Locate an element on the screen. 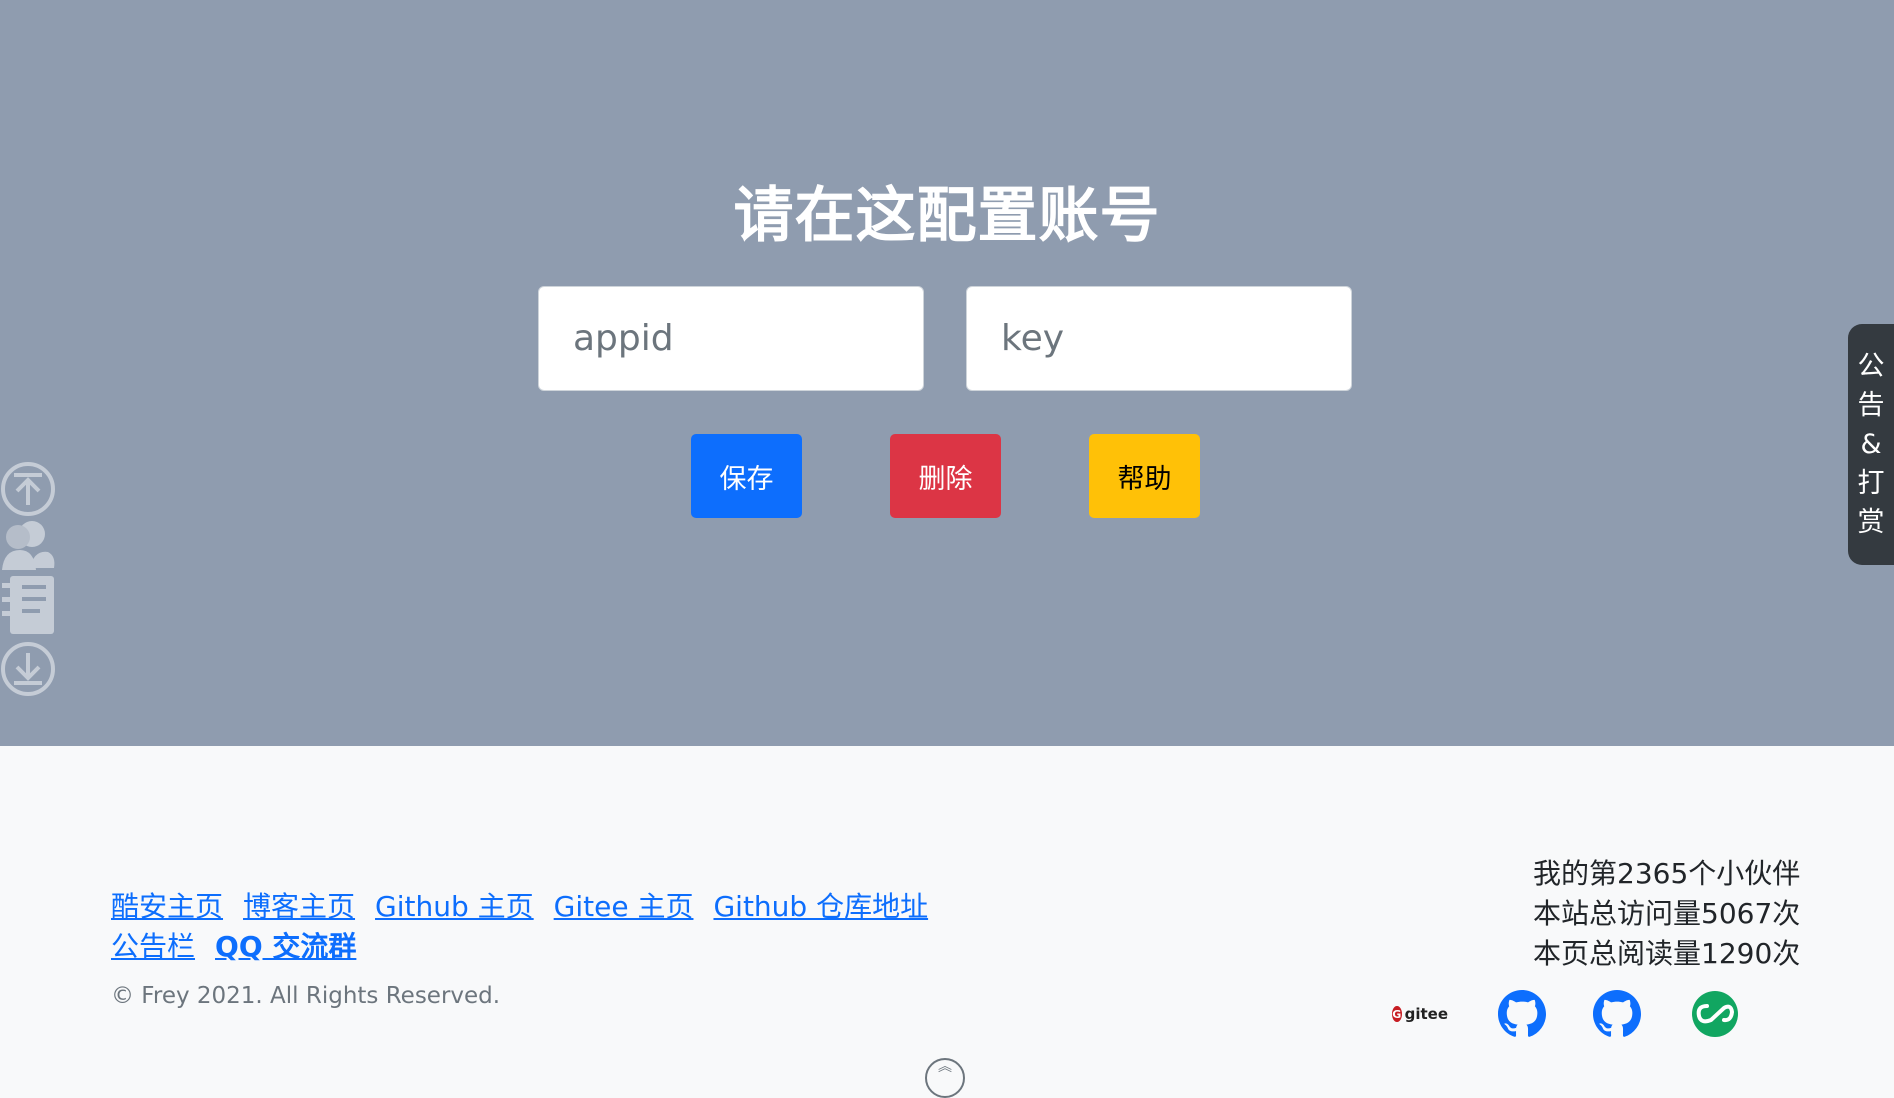 The height and width of the screenshot is (1098, 1894). key-input is located at coordinates (1159, 338).